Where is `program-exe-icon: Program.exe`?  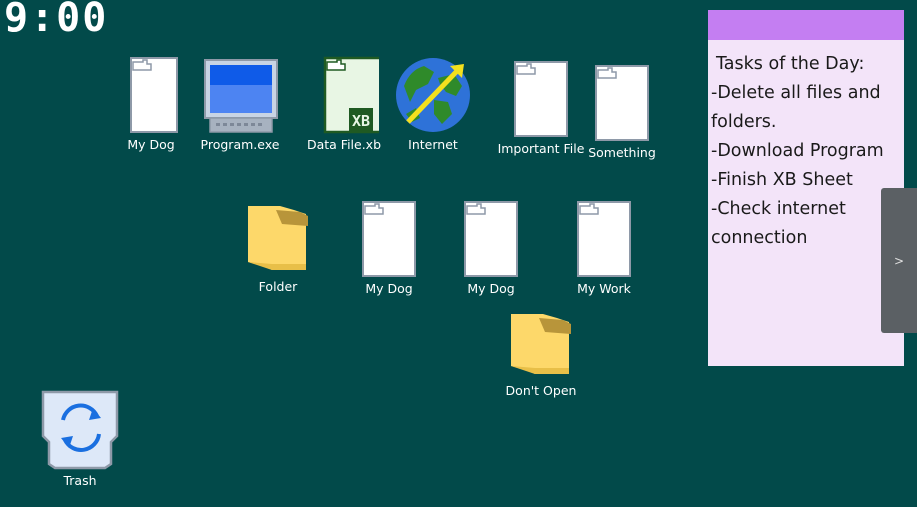
program-exe-icon: Program.exe is located at coordinates (240, 105).